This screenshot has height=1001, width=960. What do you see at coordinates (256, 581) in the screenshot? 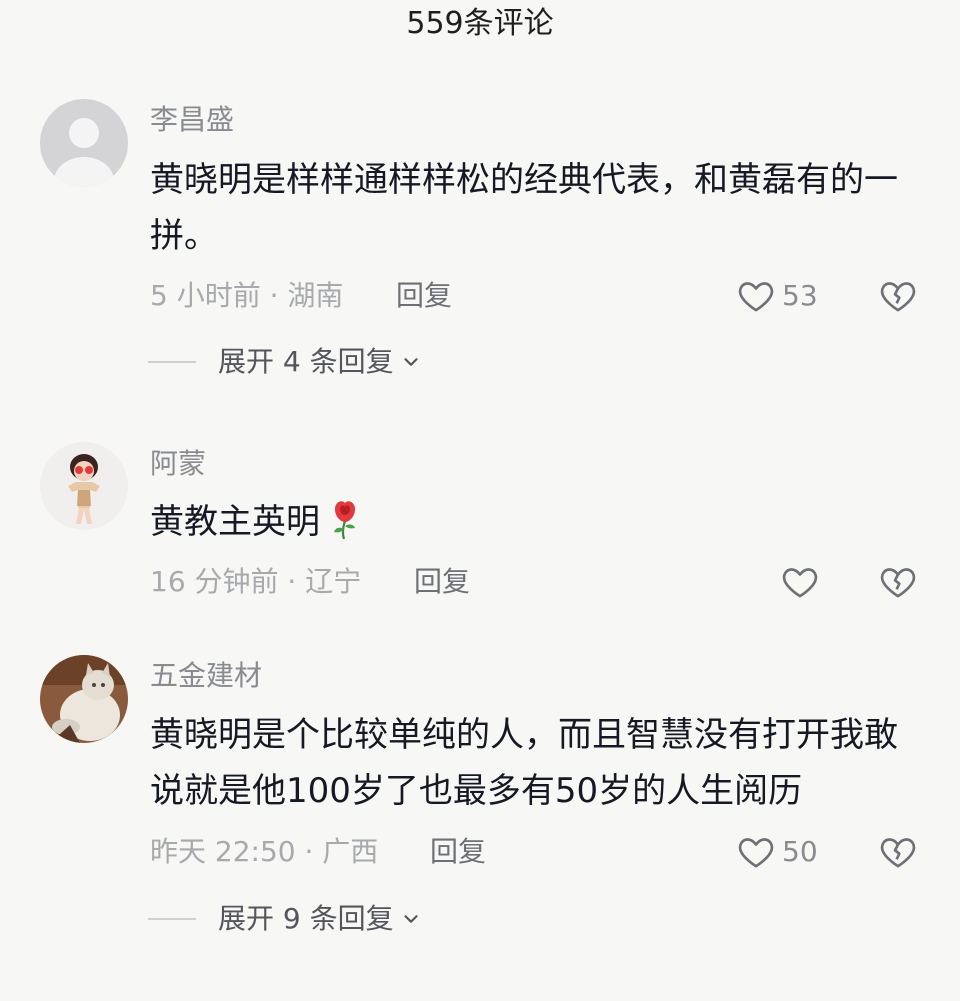
I see `comment-meta: 16 分钟前 · 辽宁` at bounding box center [256, 581].